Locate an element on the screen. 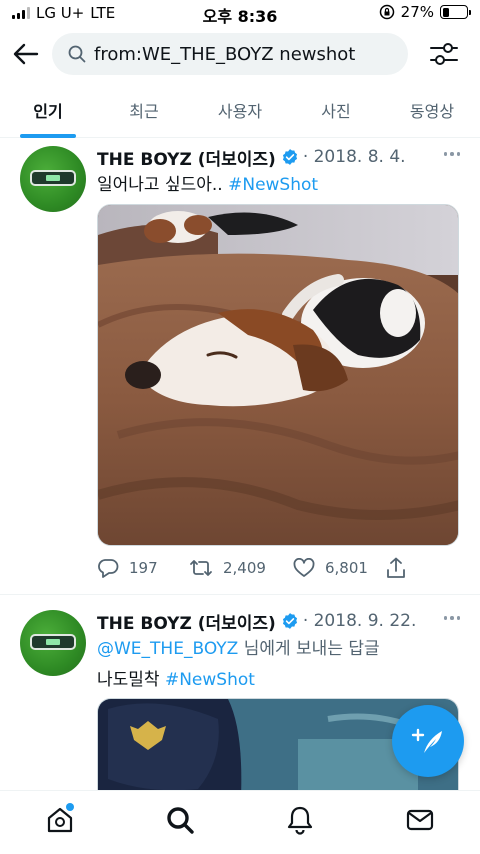 This screenshot has height=854, width=480. tweet-divider is located at coordinates (240, 594).